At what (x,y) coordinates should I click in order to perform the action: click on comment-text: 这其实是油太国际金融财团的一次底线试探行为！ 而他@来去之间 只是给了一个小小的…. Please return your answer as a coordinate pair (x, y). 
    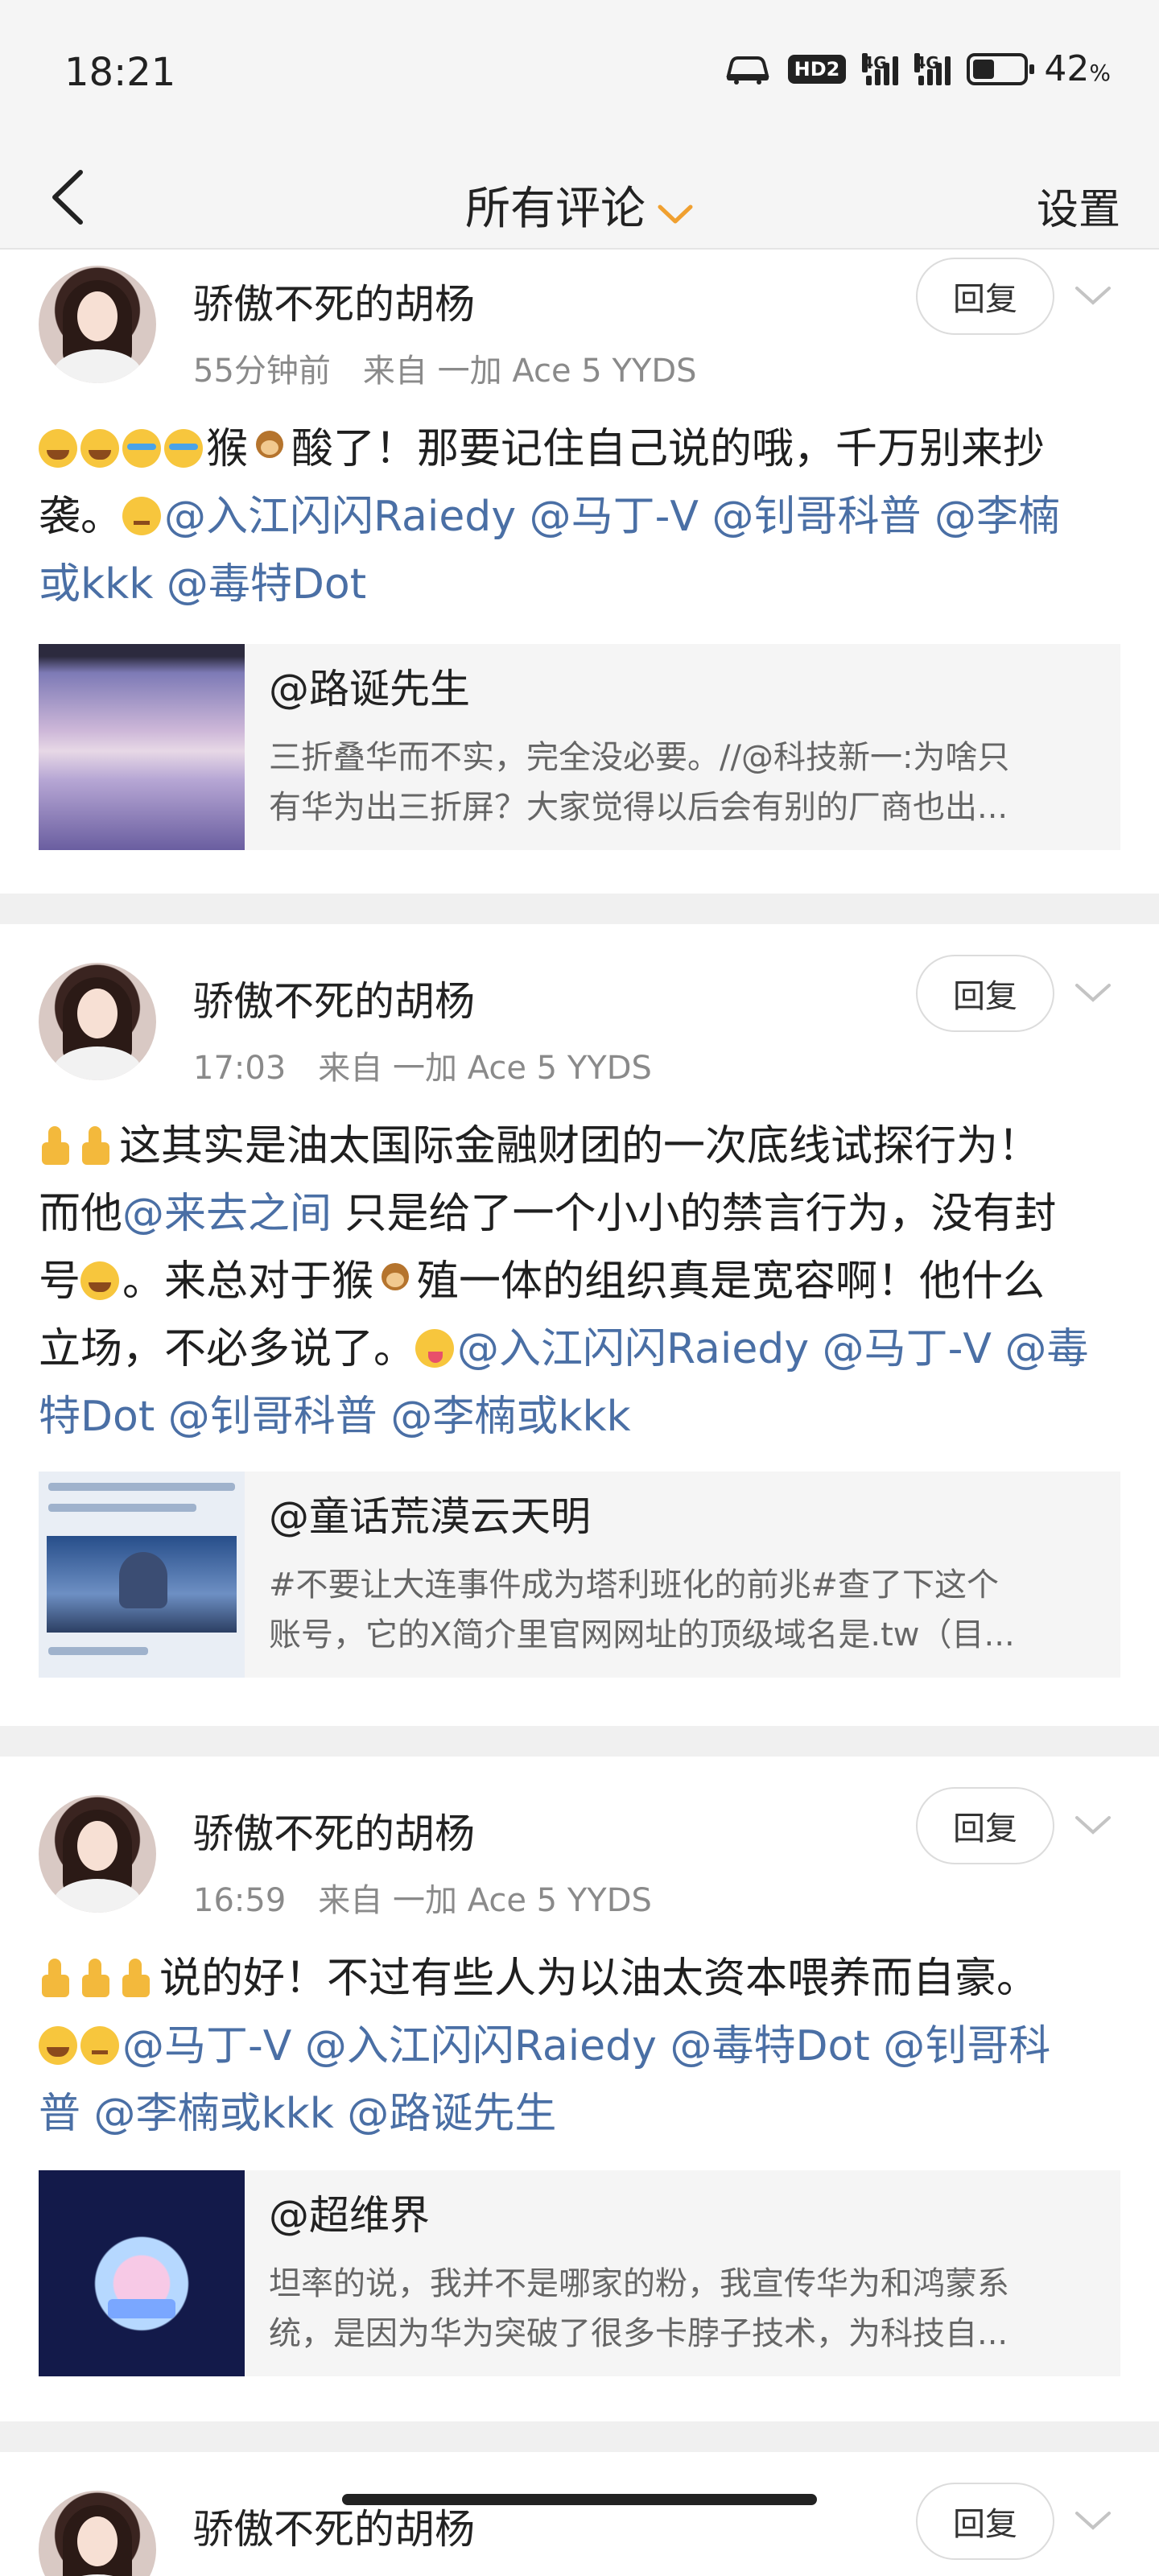
    Looking at the image, I should click on (564, 1281).